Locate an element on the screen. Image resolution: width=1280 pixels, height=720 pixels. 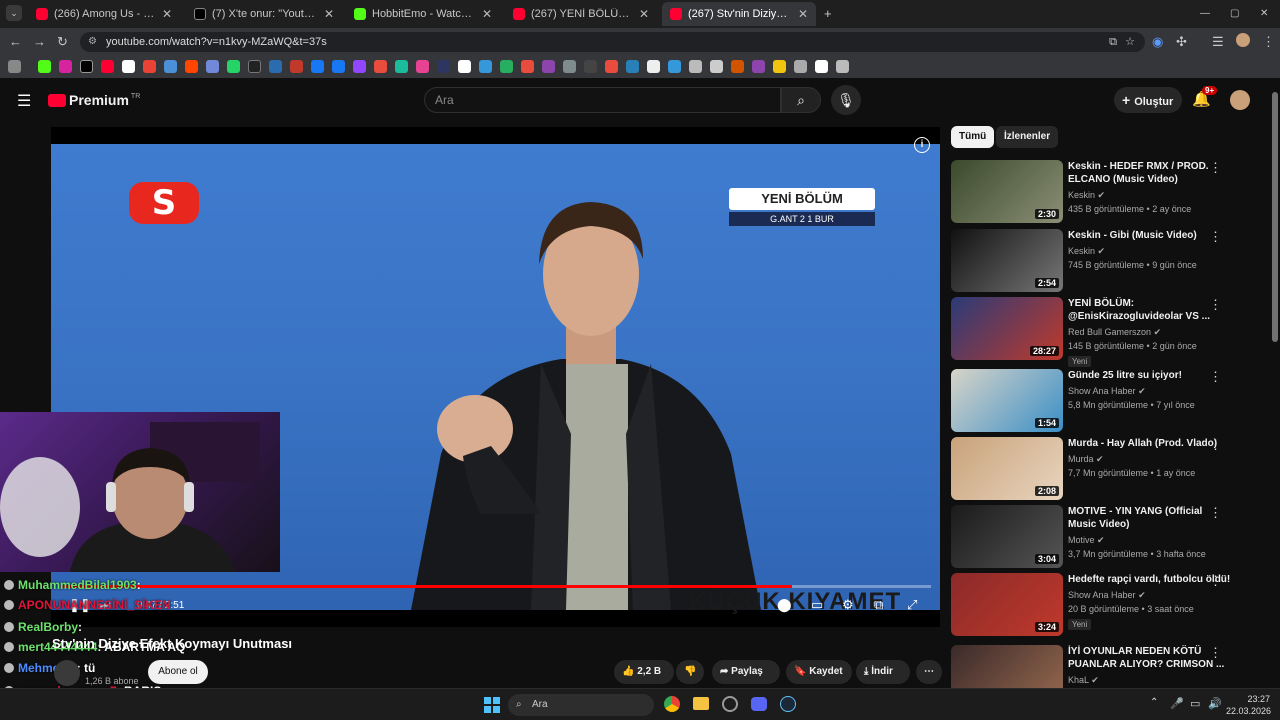
scrollbar-thumb is located at coordinates (1275, 217).